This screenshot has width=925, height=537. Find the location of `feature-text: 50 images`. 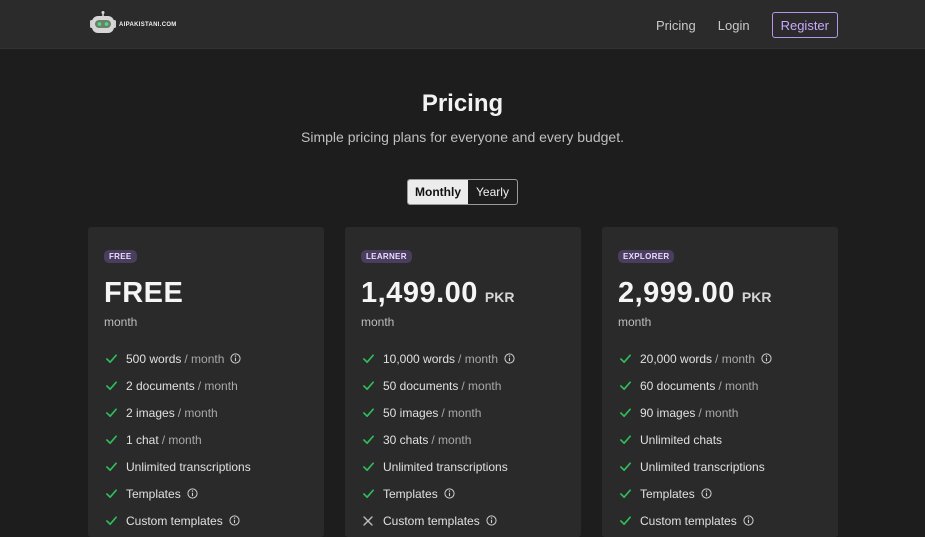

feature-text: 50 images is located at coordinates (411, 412).